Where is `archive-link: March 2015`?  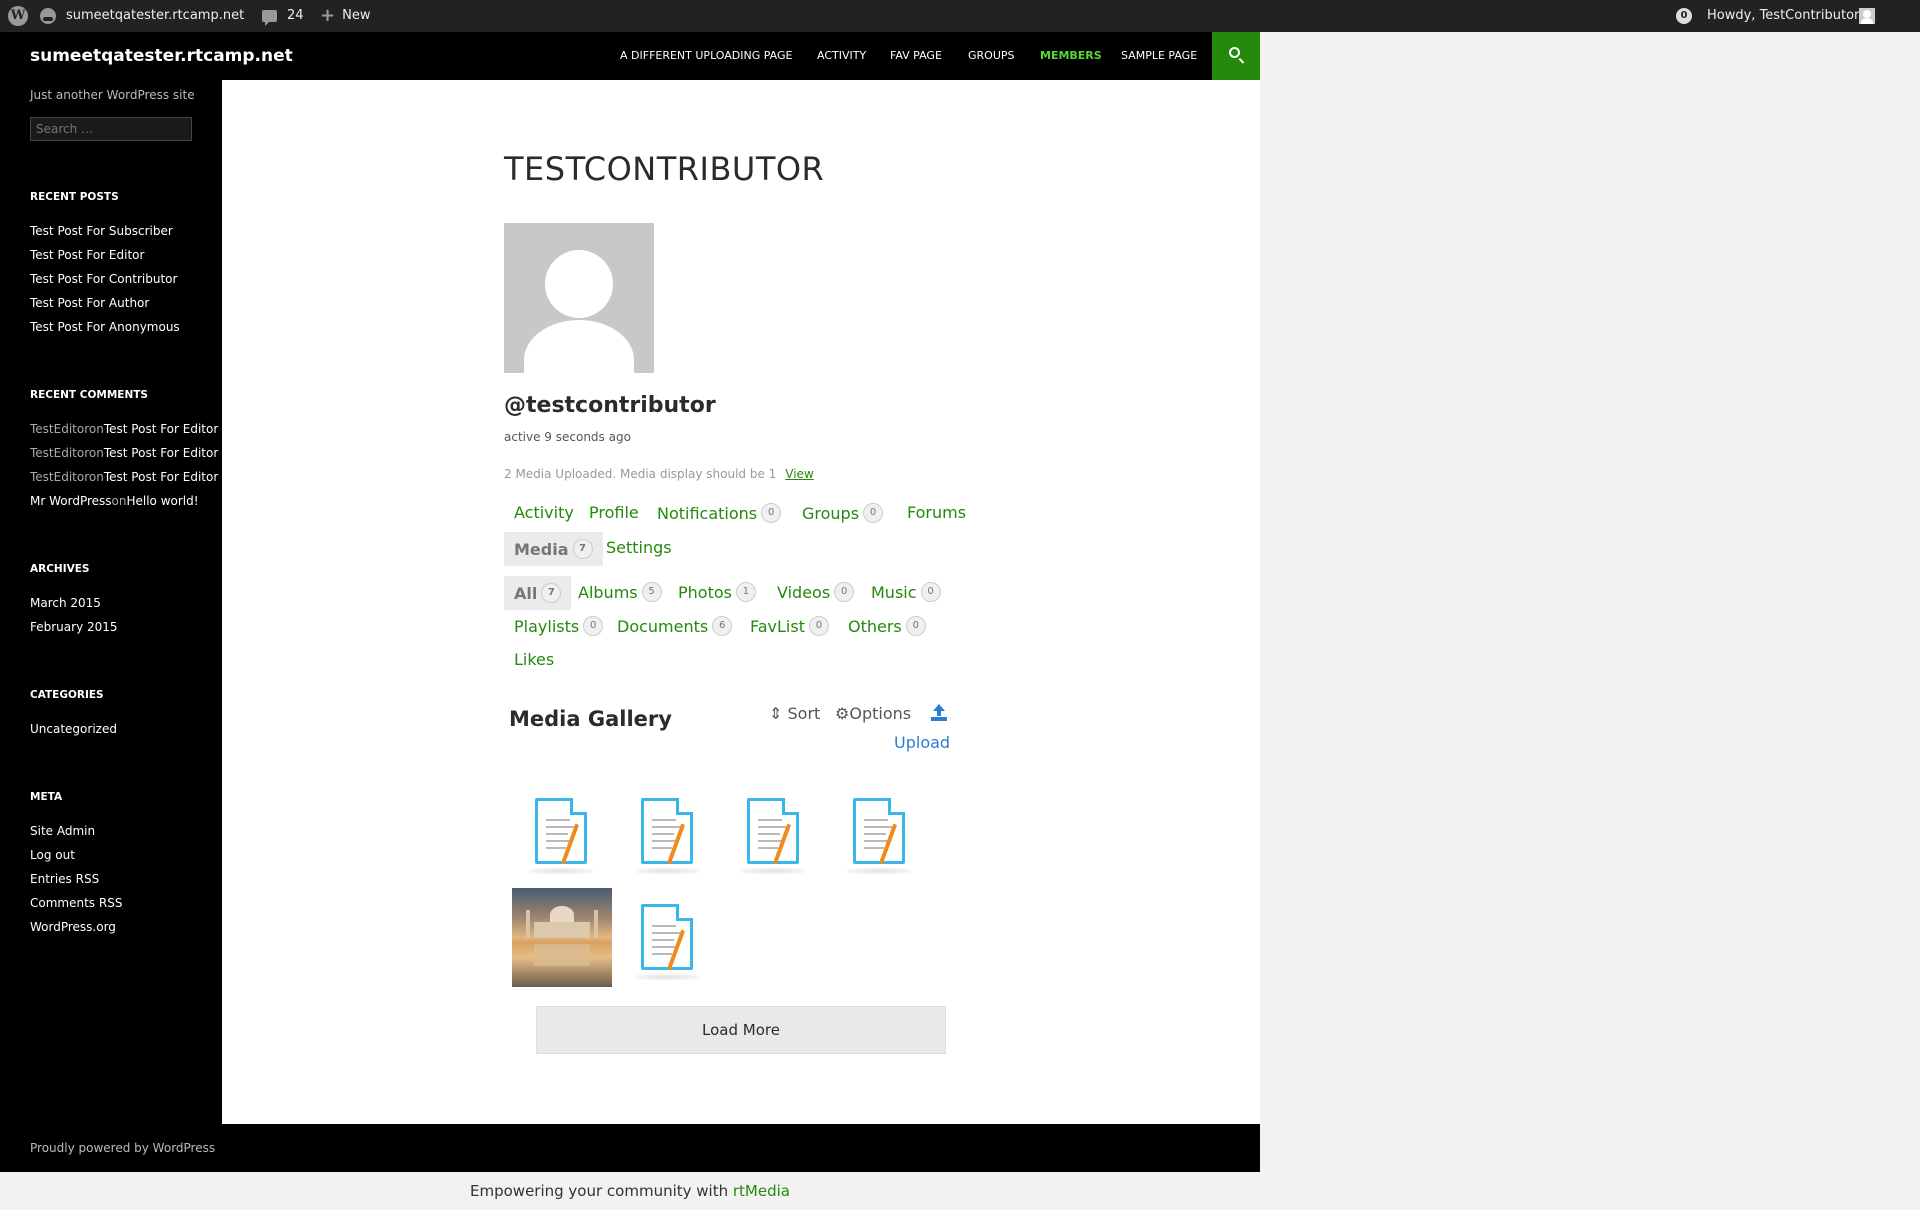 archive-link: March 2015 is located at coordinates (65, 603).